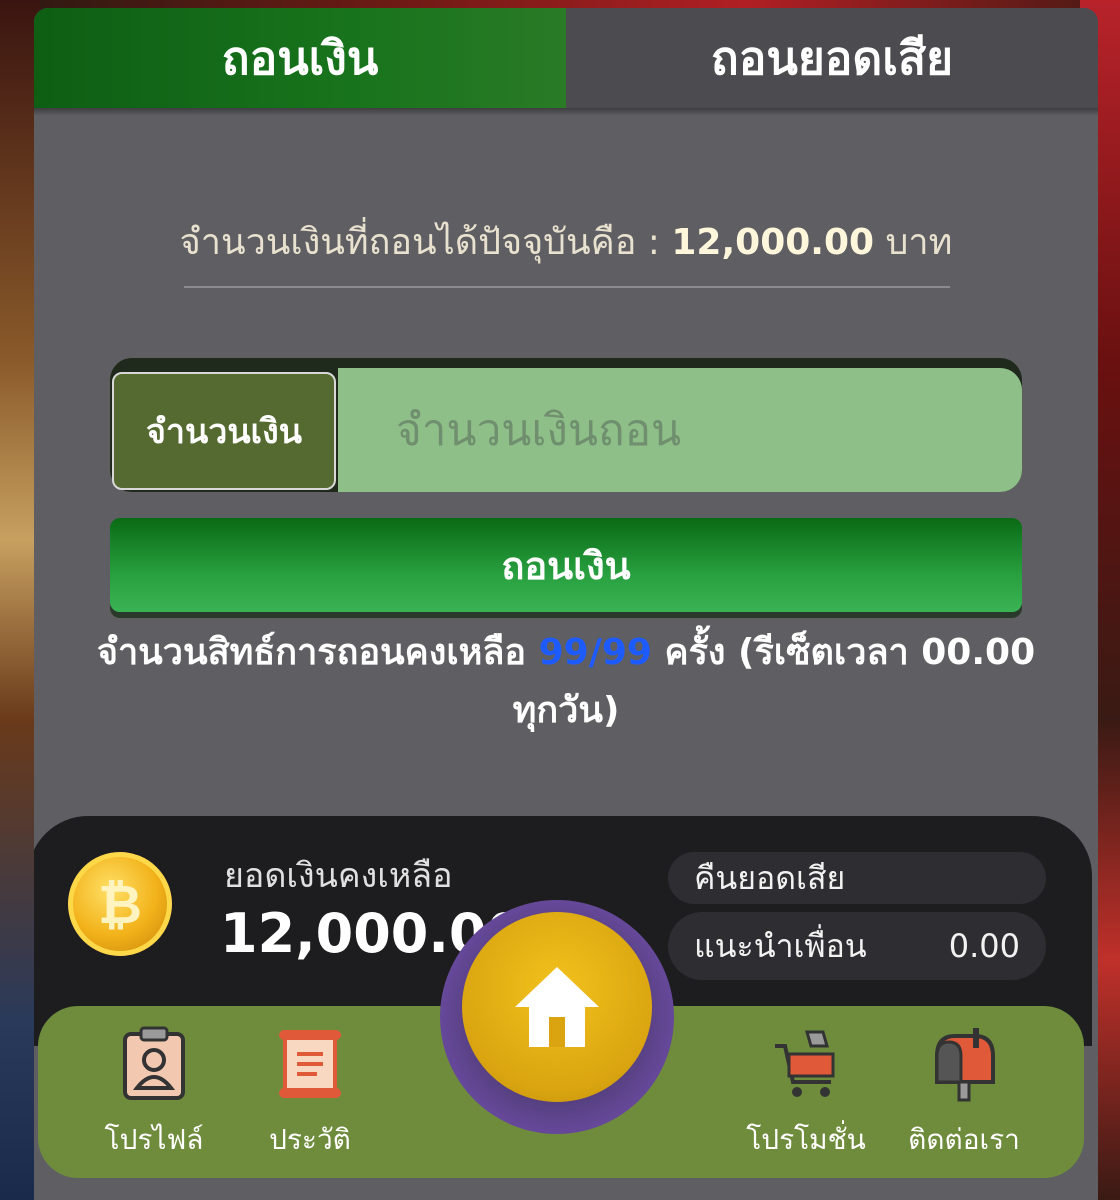 The width and height of the screenshot is (1120, 1200). What do you see at coordinates (154, 1063) in the screenshot?
I see `profile-icon` at bounding box center [154, 1063].